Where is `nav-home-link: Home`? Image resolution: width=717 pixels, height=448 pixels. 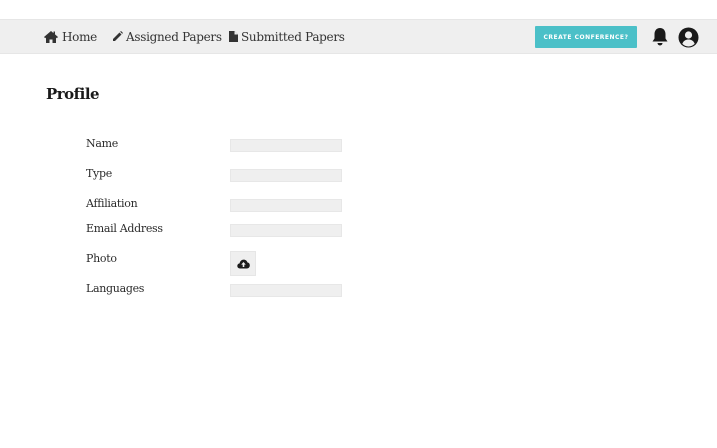 nav-home-link: Home is located at coordinates (70, 36).